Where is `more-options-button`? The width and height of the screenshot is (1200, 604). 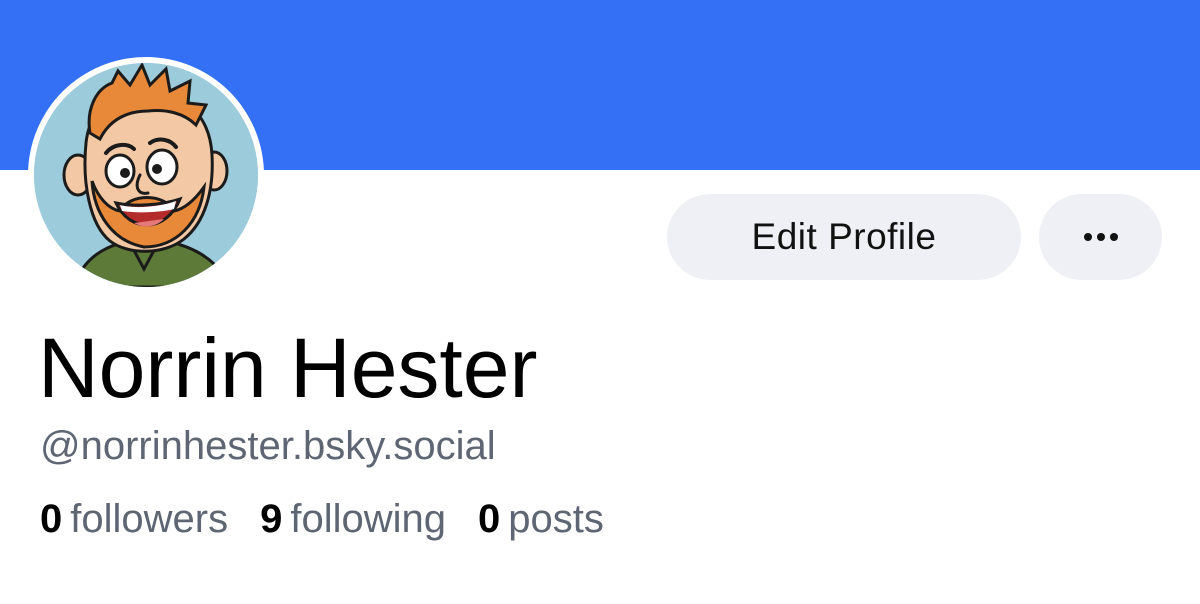
more-options-button is located at coordinates (1100, 237).